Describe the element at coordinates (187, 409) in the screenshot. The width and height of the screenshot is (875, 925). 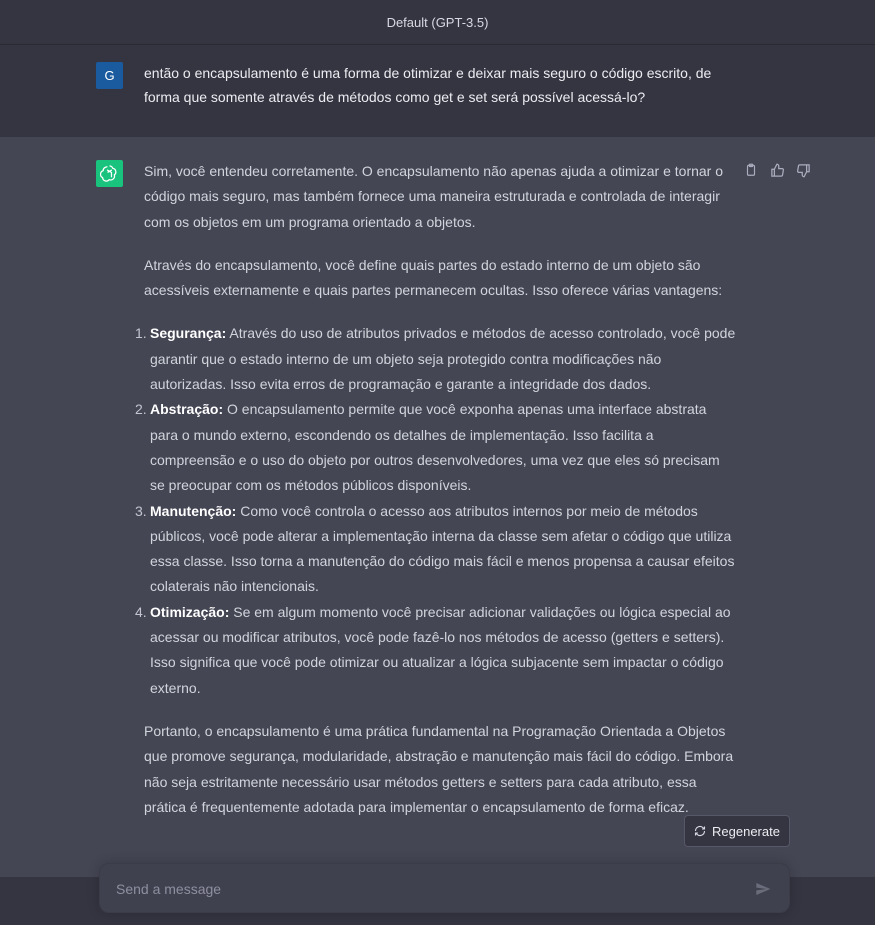
I see `list-item-title: Abstração:` at that location.